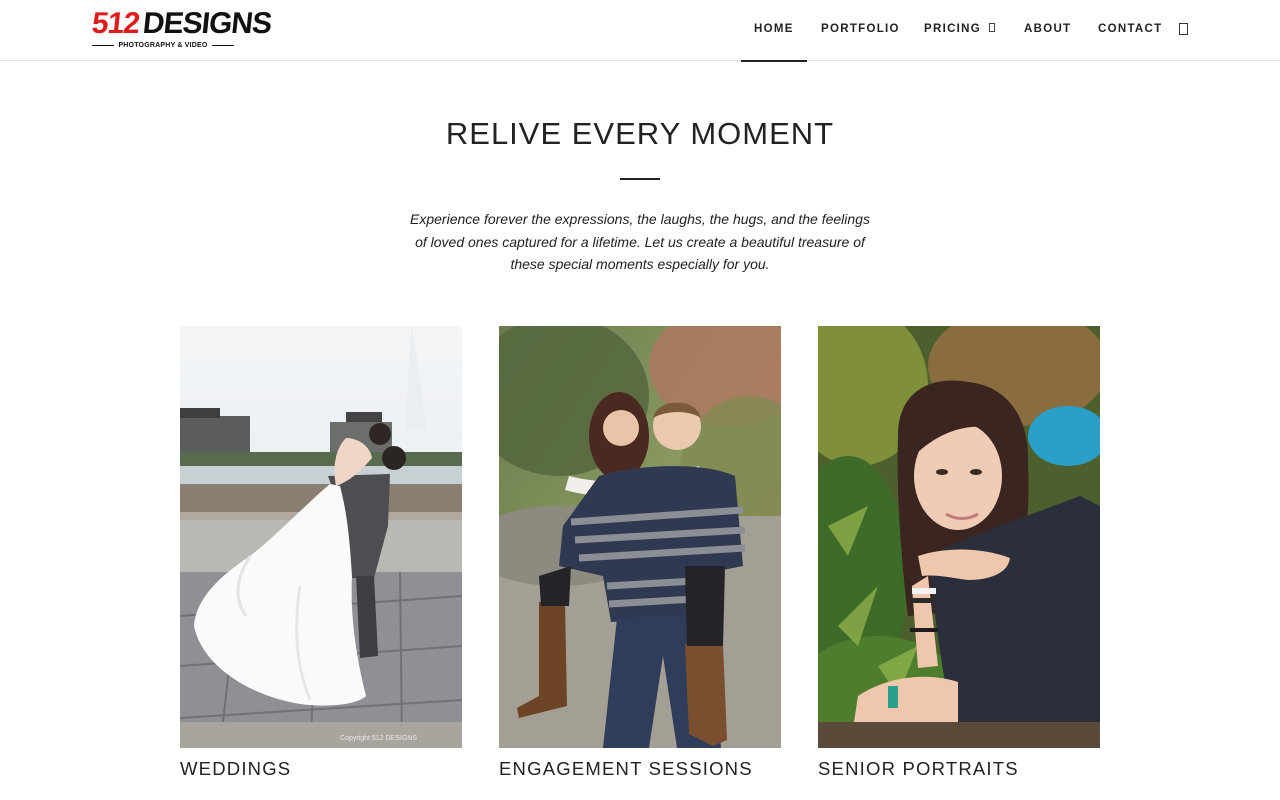 This screenshot has width=1280, height=800. I want to click on nav-item-pricing: PRICING, so click(960, 29).